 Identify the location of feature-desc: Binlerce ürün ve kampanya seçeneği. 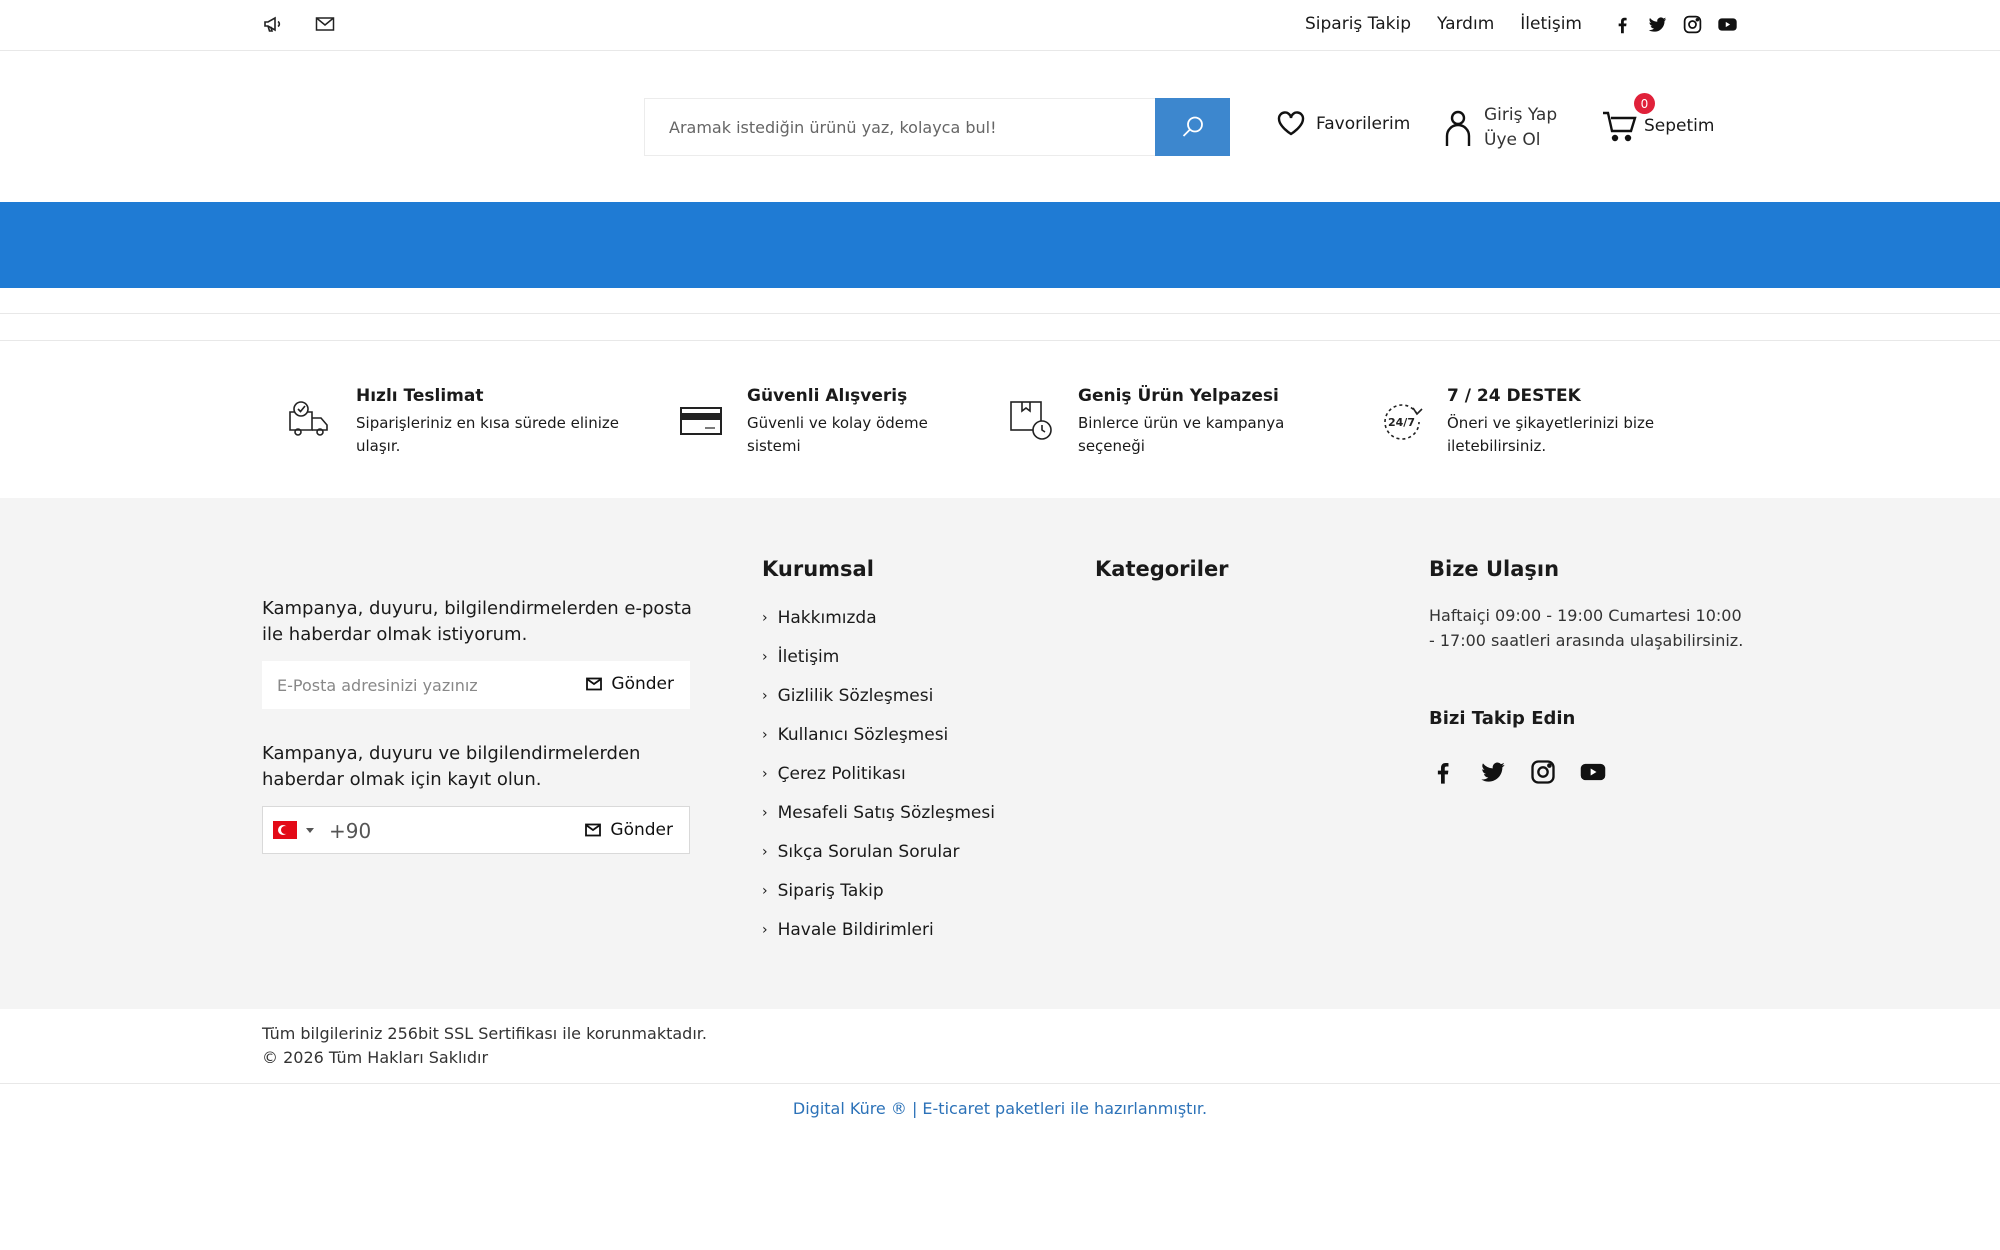
(1181, 434).